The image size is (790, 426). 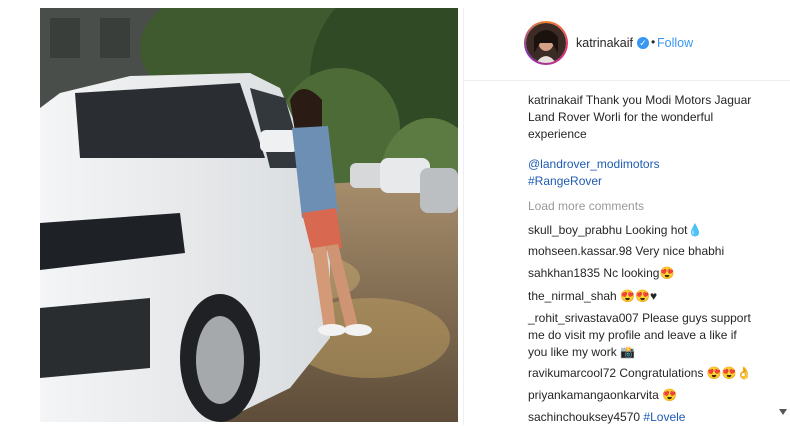 What do you see at coordinates (639, 296) in the screenshot?
I see `comment-text: 😍😍♥` at bounding box center [639, 296].